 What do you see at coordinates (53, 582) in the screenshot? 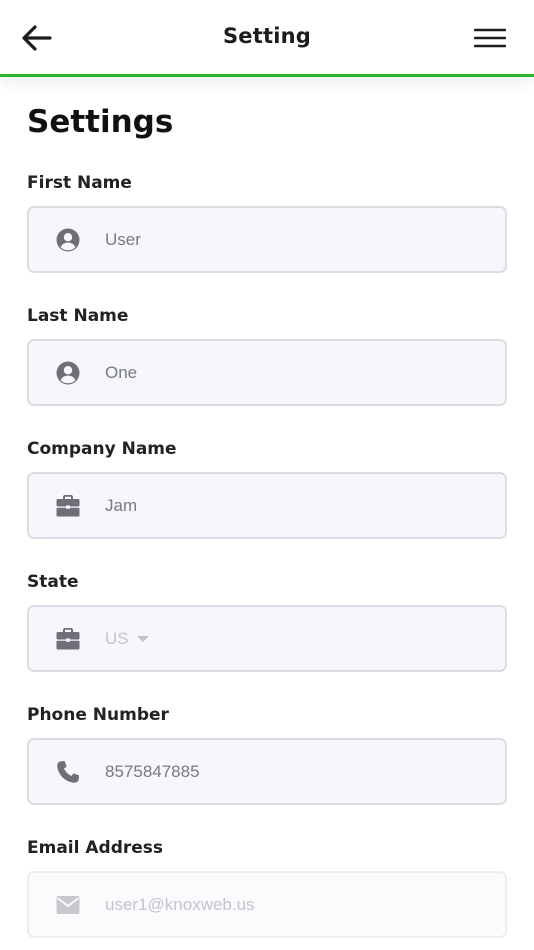
I see `state-label: State` at bounding box center [53, 582].